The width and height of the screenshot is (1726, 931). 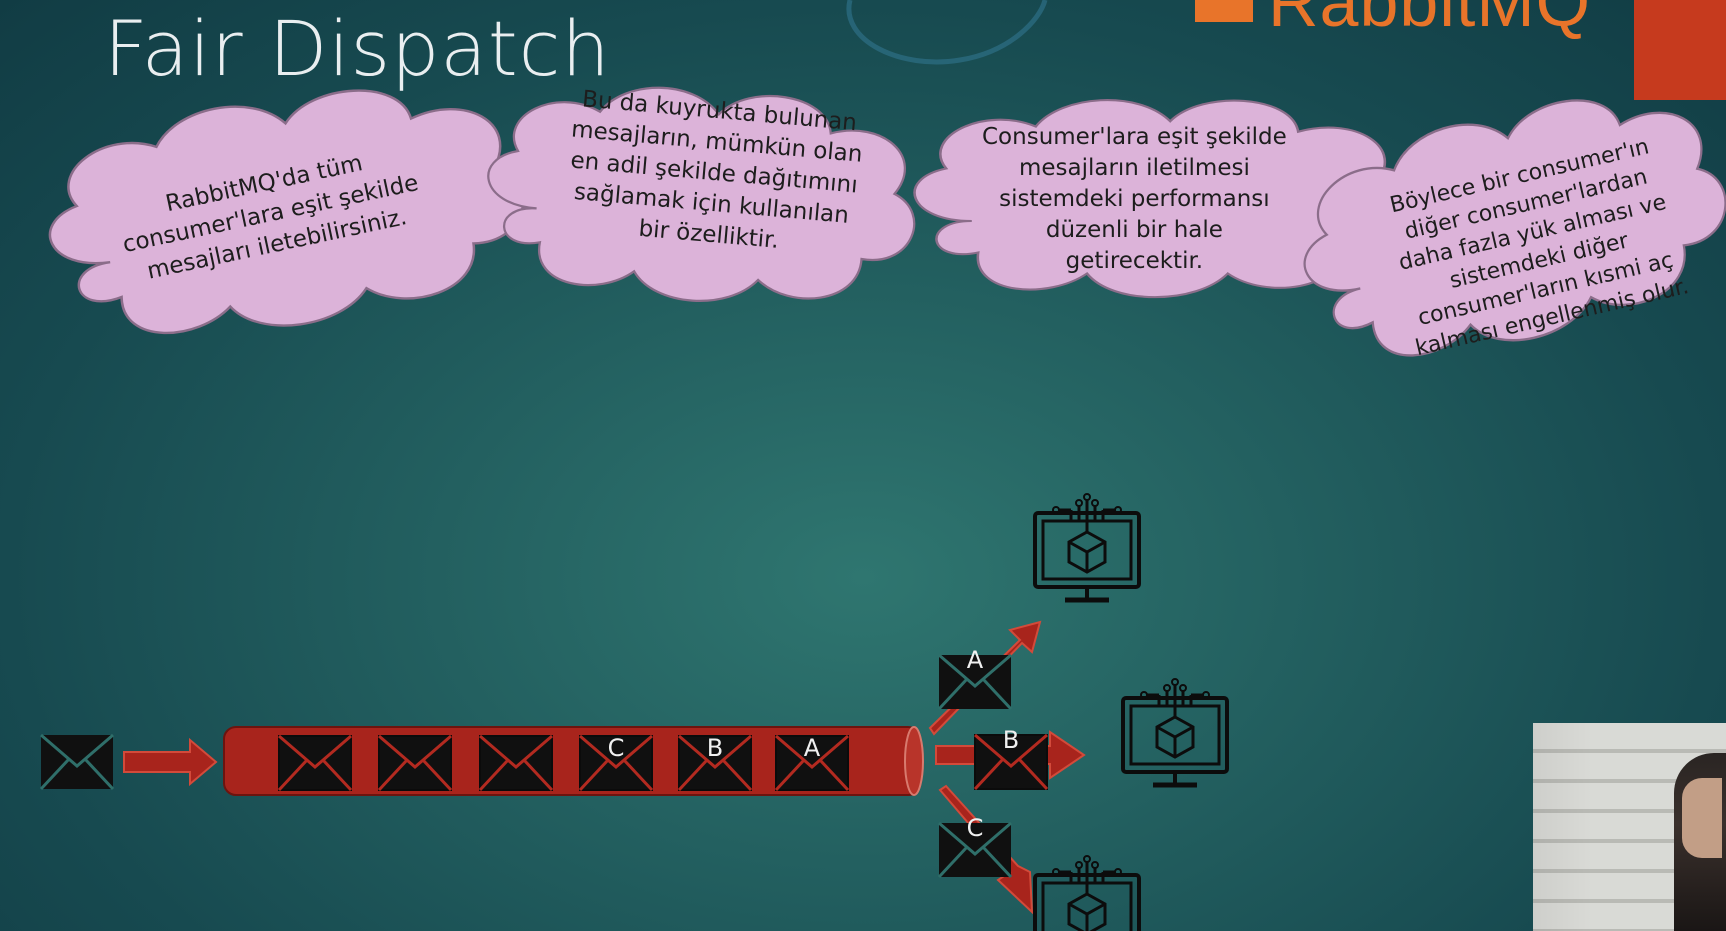 I want to click on dispatched-message-label: A, so click(x=975, y=660).